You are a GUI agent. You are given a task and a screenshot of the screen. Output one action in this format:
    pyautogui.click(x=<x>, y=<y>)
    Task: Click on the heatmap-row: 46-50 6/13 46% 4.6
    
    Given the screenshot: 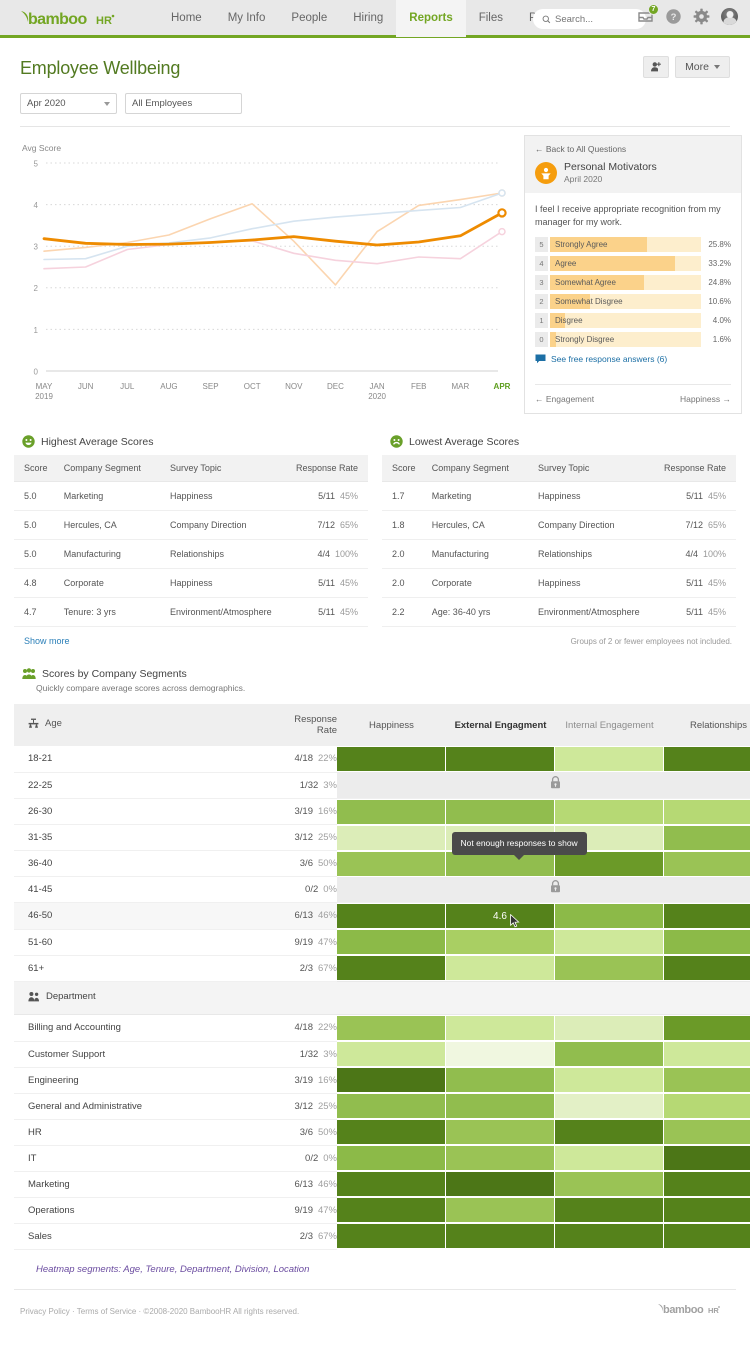 What is the action you would take?
    pyautogui.click(x=382, y=916)
    